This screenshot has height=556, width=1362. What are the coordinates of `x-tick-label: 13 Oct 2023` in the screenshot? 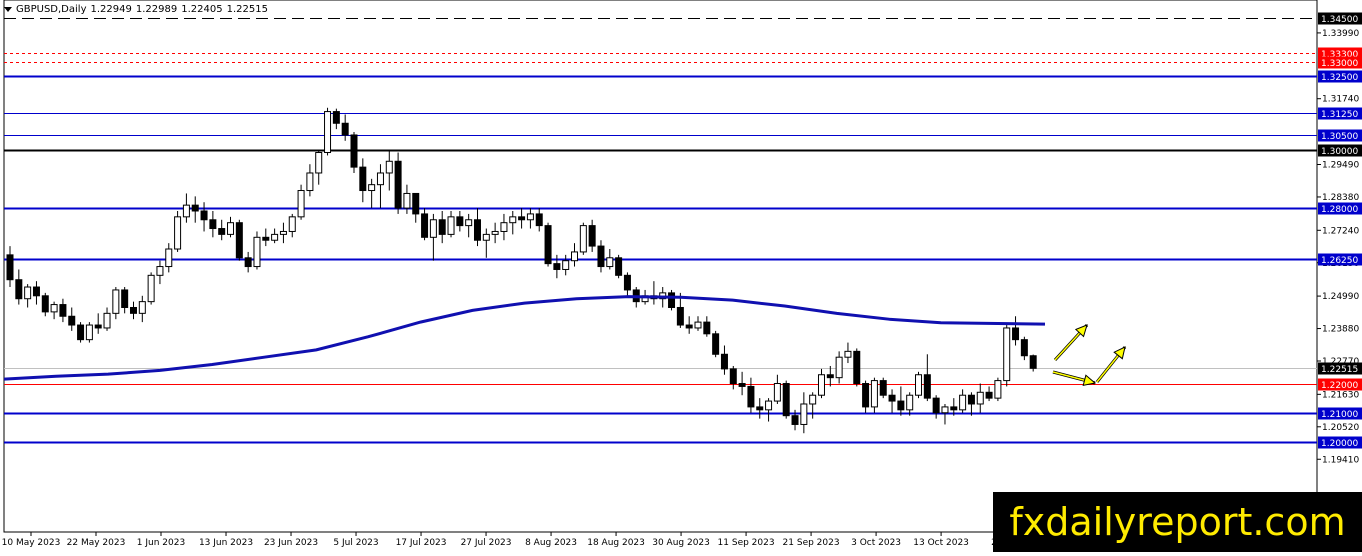 It's located at (941, 543).